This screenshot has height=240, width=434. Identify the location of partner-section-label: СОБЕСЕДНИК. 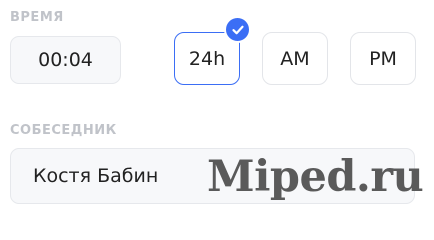
(63, 130).